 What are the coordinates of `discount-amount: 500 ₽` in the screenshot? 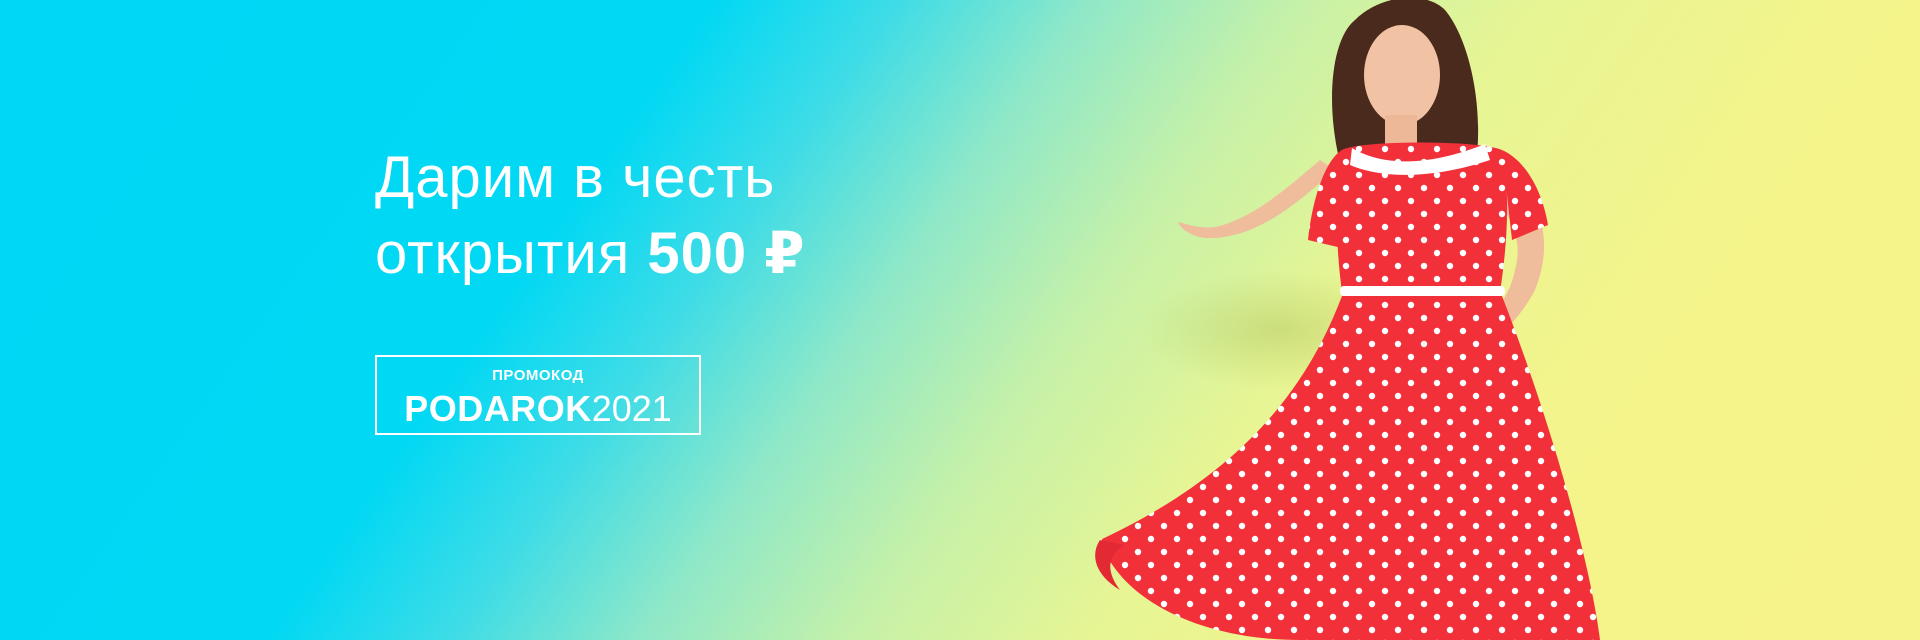 It's located at (726, 253).